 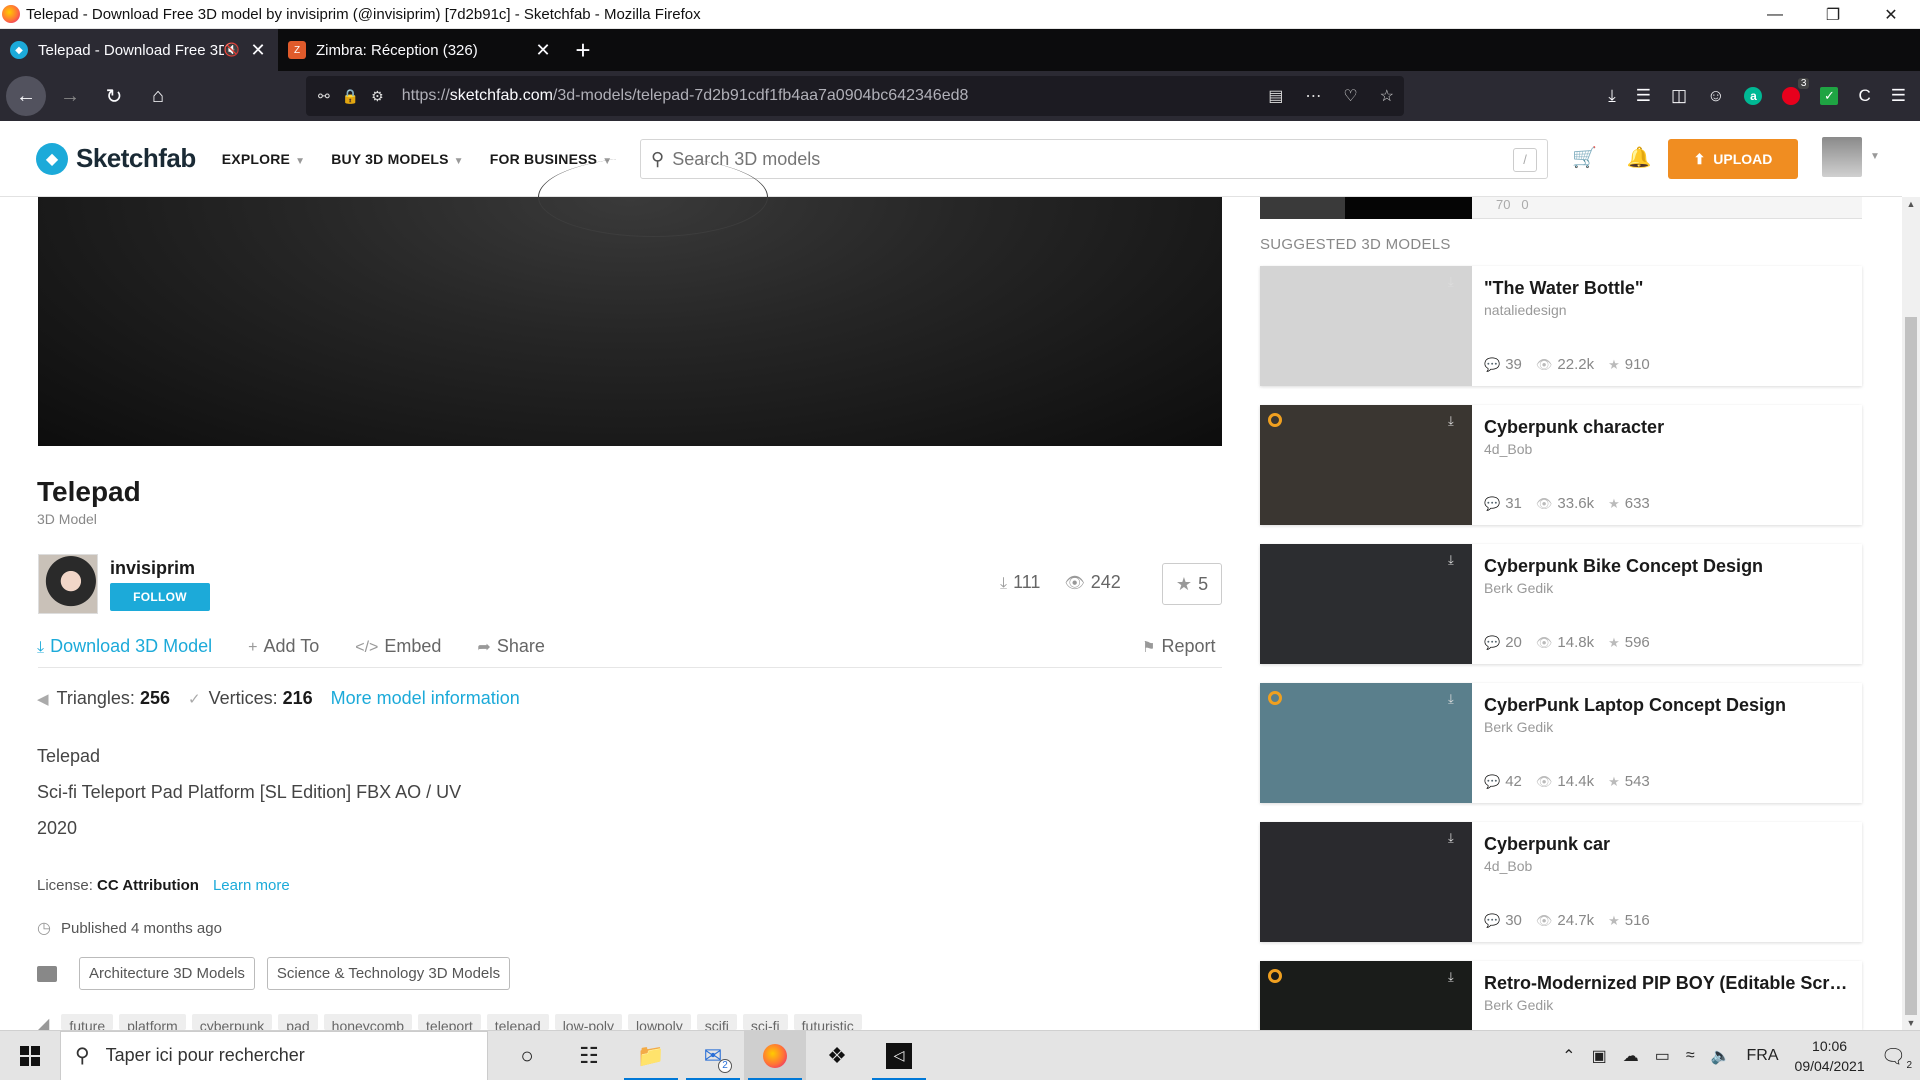 What do you see at coordinates (1775, 14) in the screenshot?
I see `minimize-icon: —` at bounding box center [1775, 14].